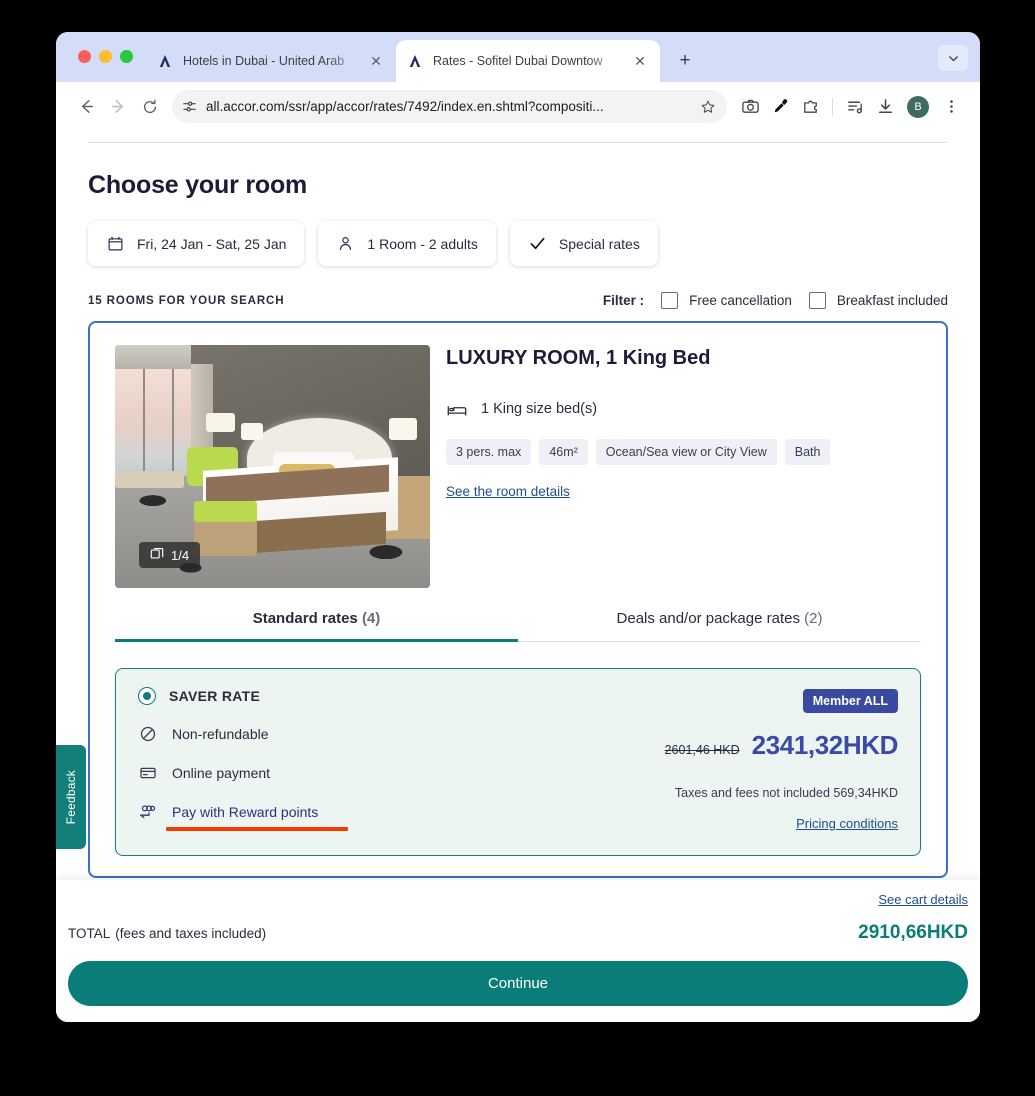  I want to click on rate-feature-label: Non-refundable, so click(220, 734).